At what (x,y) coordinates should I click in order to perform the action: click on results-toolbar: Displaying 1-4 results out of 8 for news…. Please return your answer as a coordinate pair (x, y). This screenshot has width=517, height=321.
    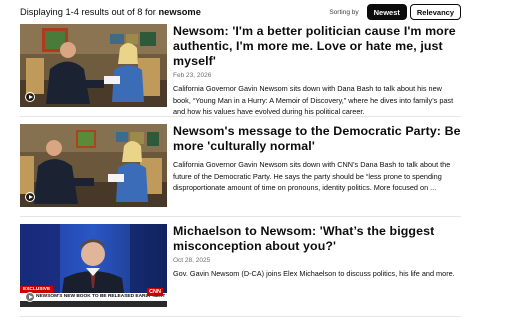
    Looking at the image, I should click on (240, 12).